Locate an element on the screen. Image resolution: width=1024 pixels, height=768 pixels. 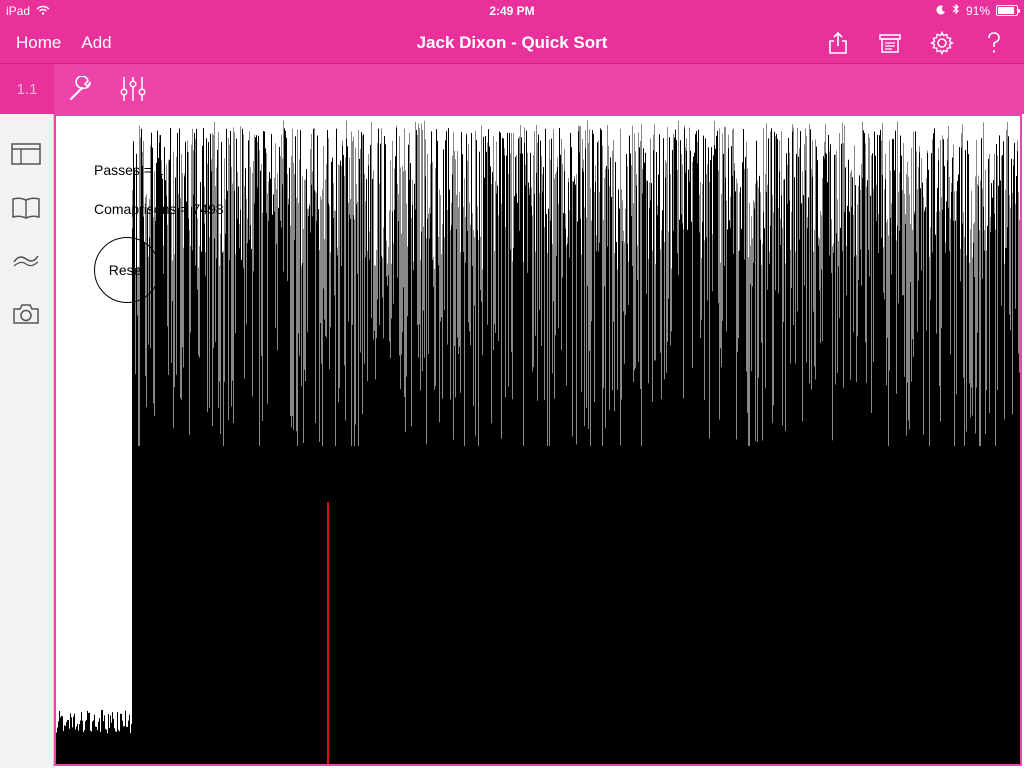
nav-left: Home Add is located at coordinates (64, 43).